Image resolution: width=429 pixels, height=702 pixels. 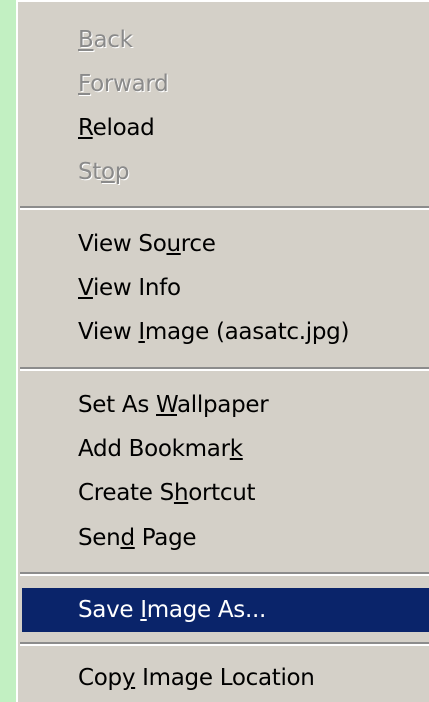 What do you see at coordinates (123, 128) in the screenshot?
I see `menu-item-reload-post: eload` at bounding box center [123, 128].